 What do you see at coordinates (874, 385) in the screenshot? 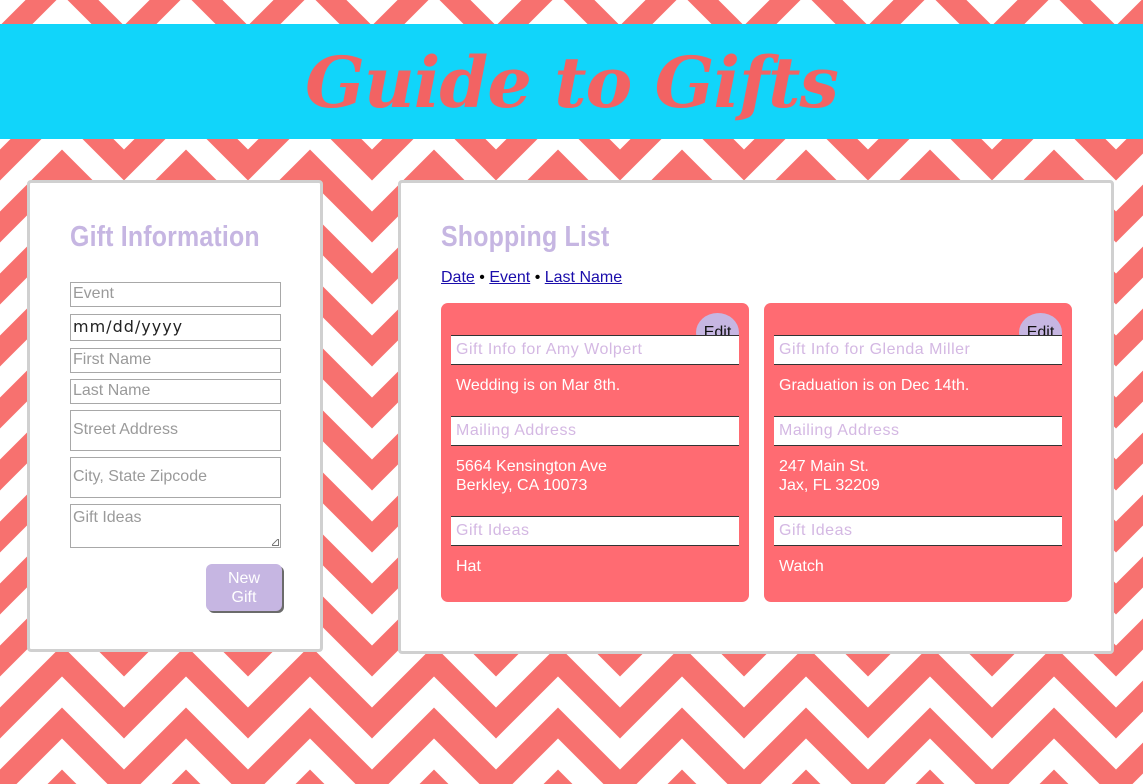
I see `event-text: Graduation is on Dec 14th.` at bounding box center [874, 385].